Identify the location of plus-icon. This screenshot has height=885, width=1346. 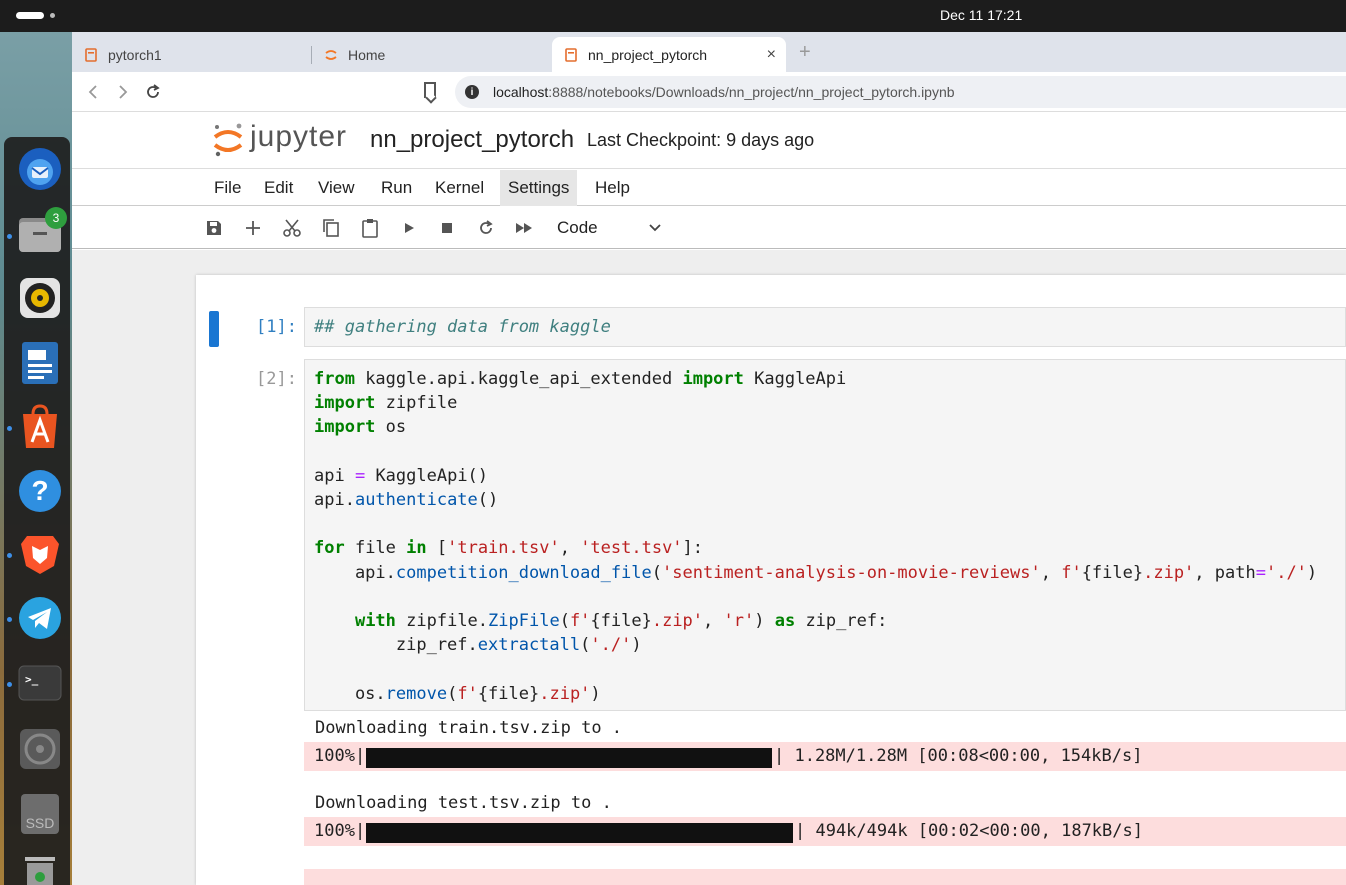
(253, 228).